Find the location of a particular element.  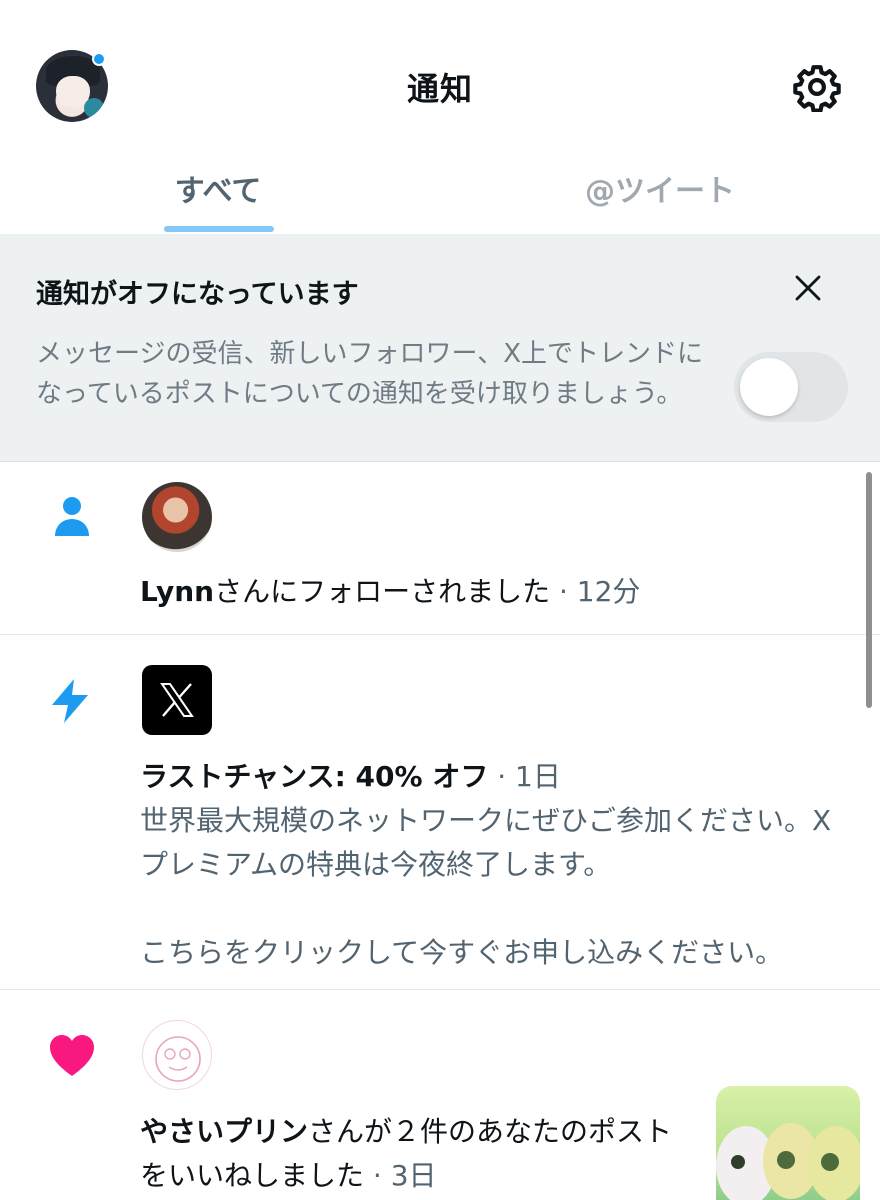

x-logo-icon is located at coordinates (177, 700).